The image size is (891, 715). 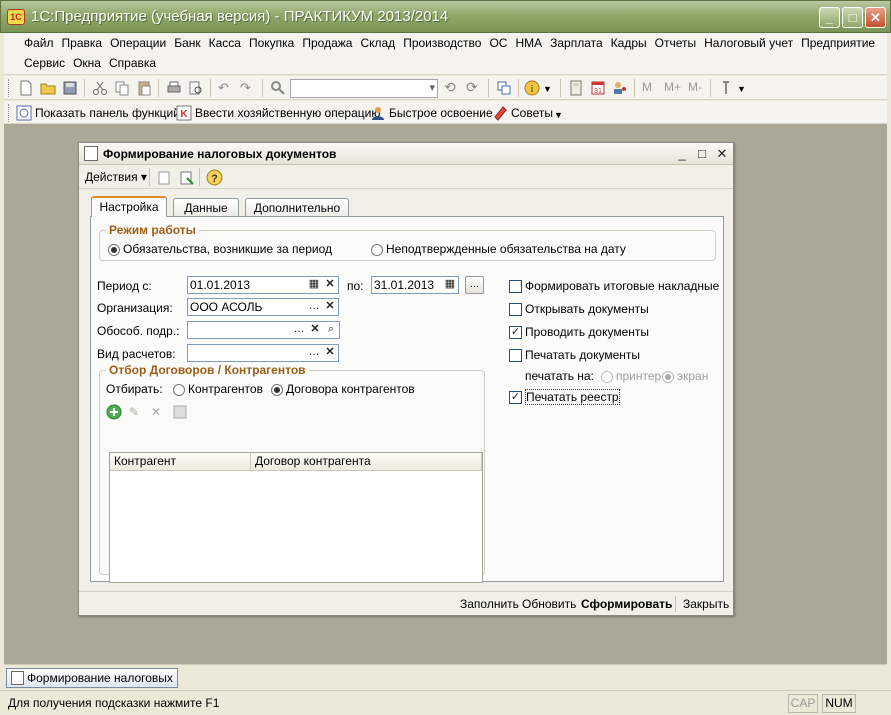 What do you see at coordinates (180, 412) in the screenshot?
I see `list-icon` at bounding box center [180, 412].